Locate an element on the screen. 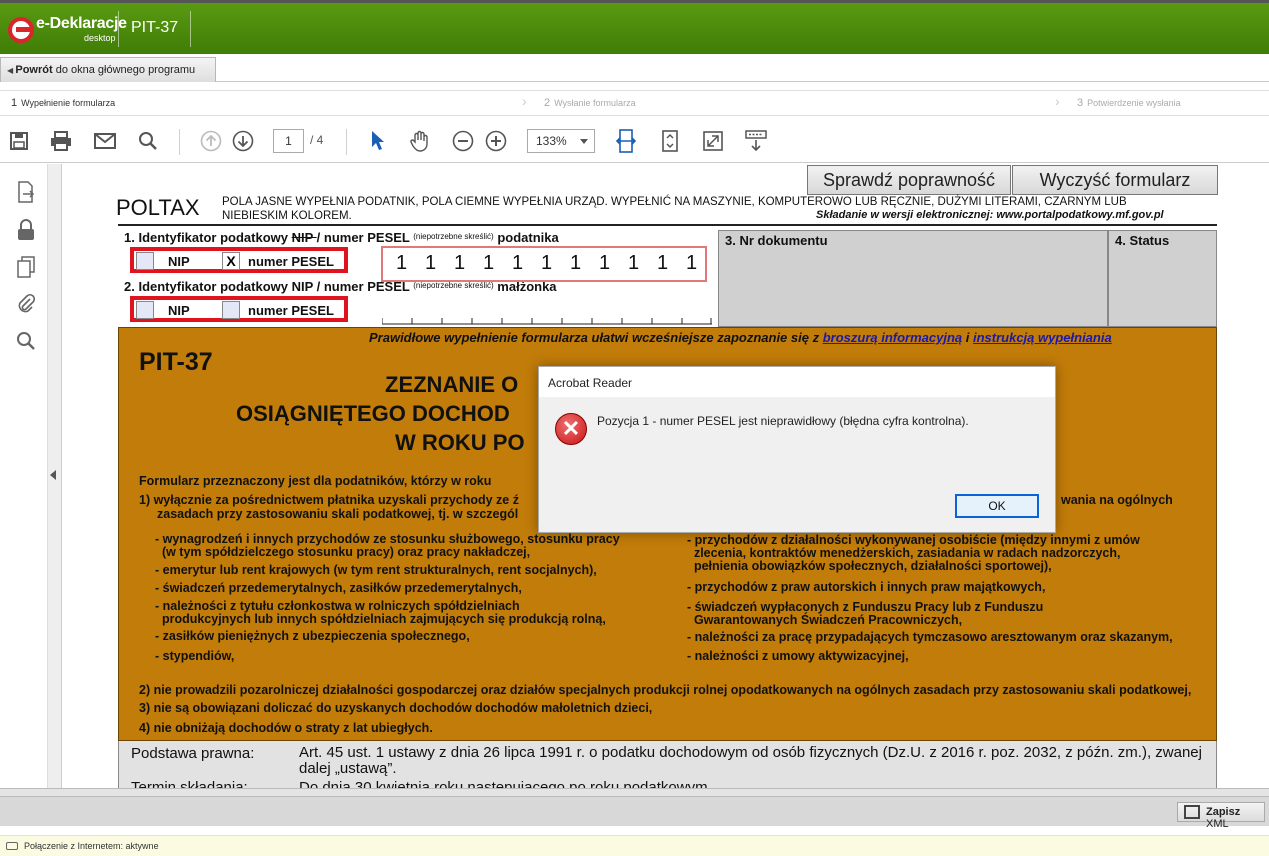  logo-text: e-Deklaracje is located at coordinates (81, 23).